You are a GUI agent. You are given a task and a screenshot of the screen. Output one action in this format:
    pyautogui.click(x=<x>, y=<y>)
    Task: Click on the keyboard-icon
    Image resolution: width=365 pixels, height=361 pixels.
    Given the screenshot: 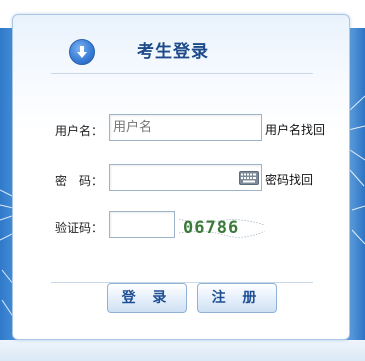 What is the action you would take?
    pyautogui.click(x=249, y=178)
    